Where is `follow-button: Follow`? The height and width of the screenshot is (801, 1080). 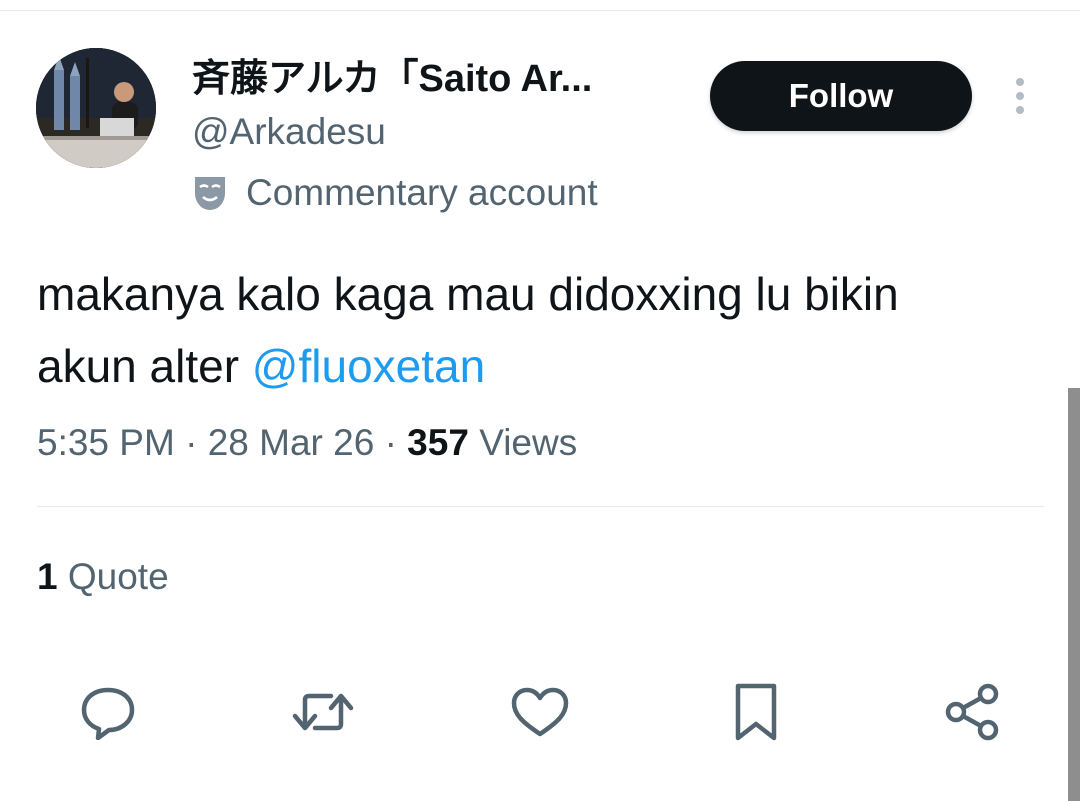 follow-button: Follow is located at coordinates (841, 96).